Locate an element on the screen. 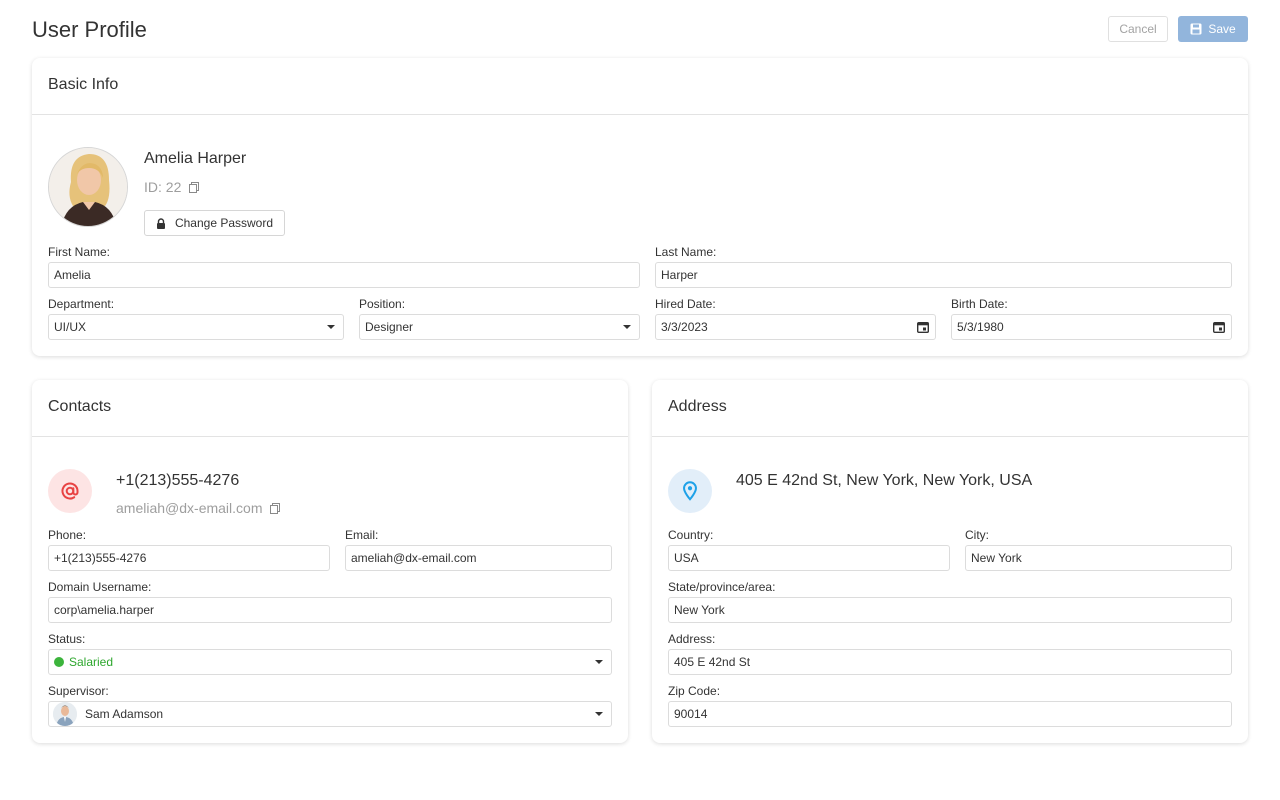  contact-email-display: ameliah@dx-email.com is located at coordinates (198, 508).